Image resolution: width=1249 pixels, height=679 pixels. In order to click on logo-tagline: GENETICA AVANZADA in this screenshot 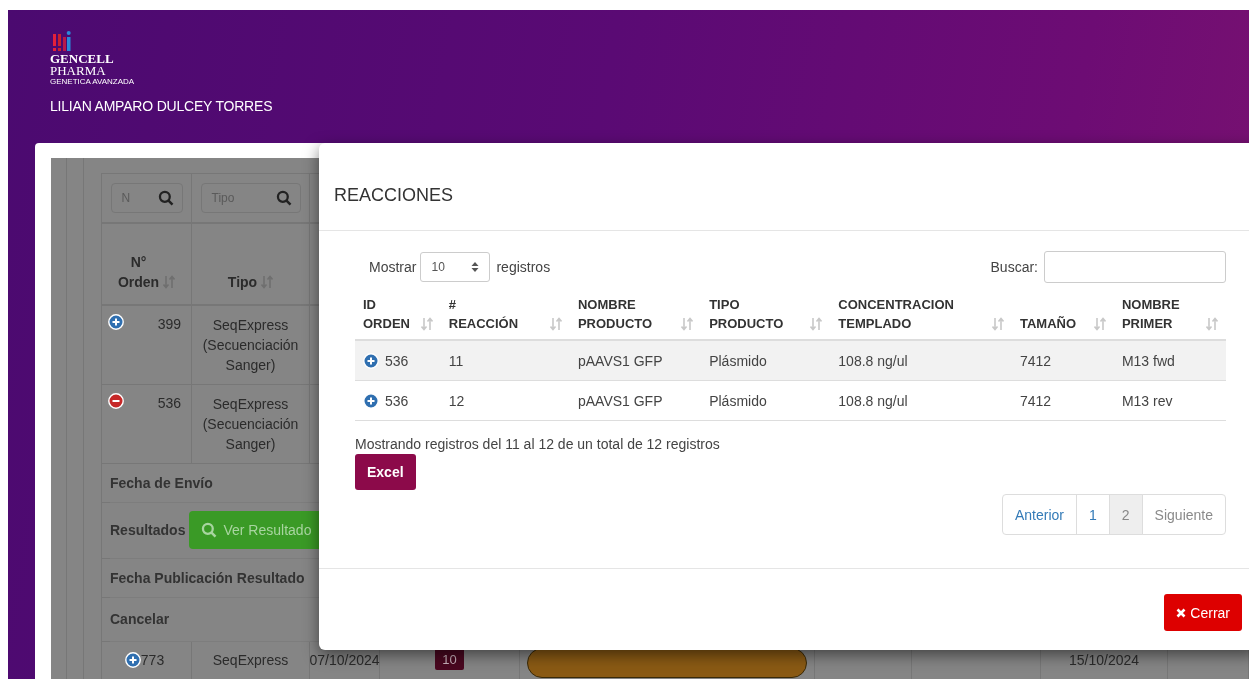, I will do `click(92, 81)`.